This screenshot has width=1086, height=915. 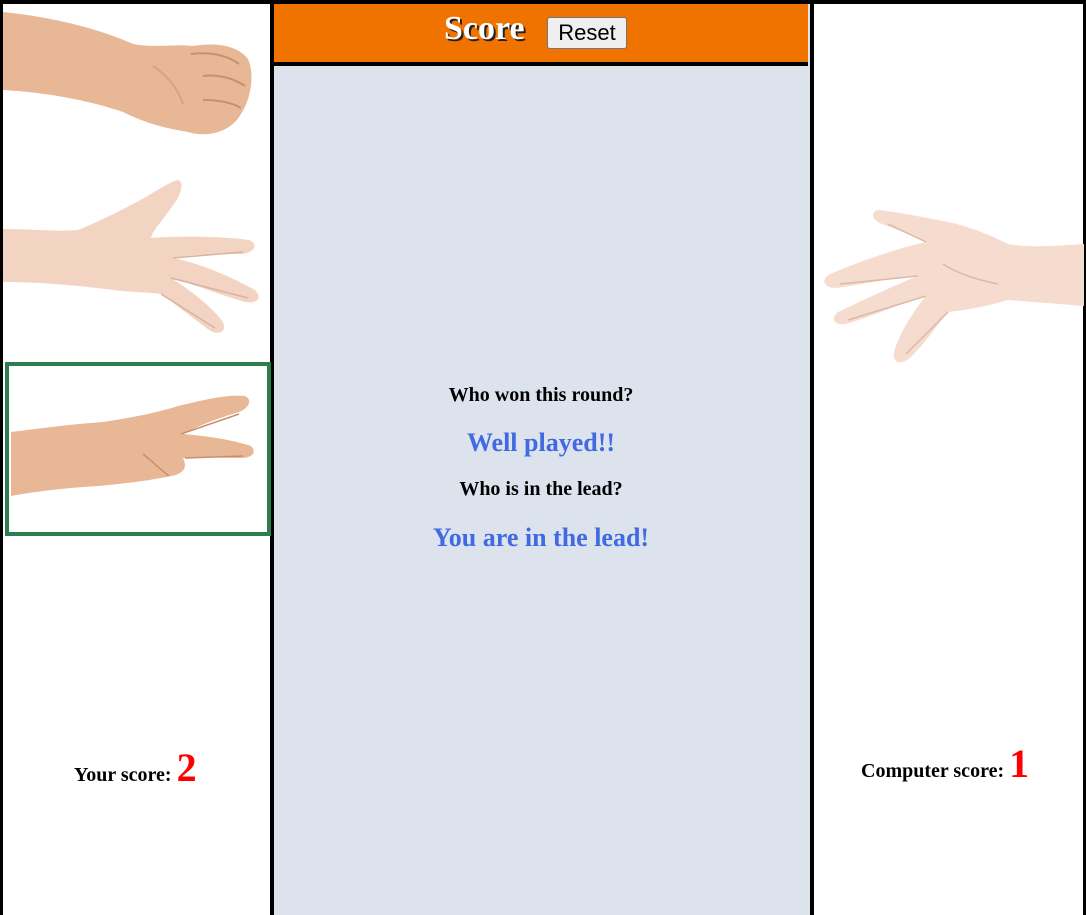 I want to click on score-title: Score, so click(x=484, y=28).